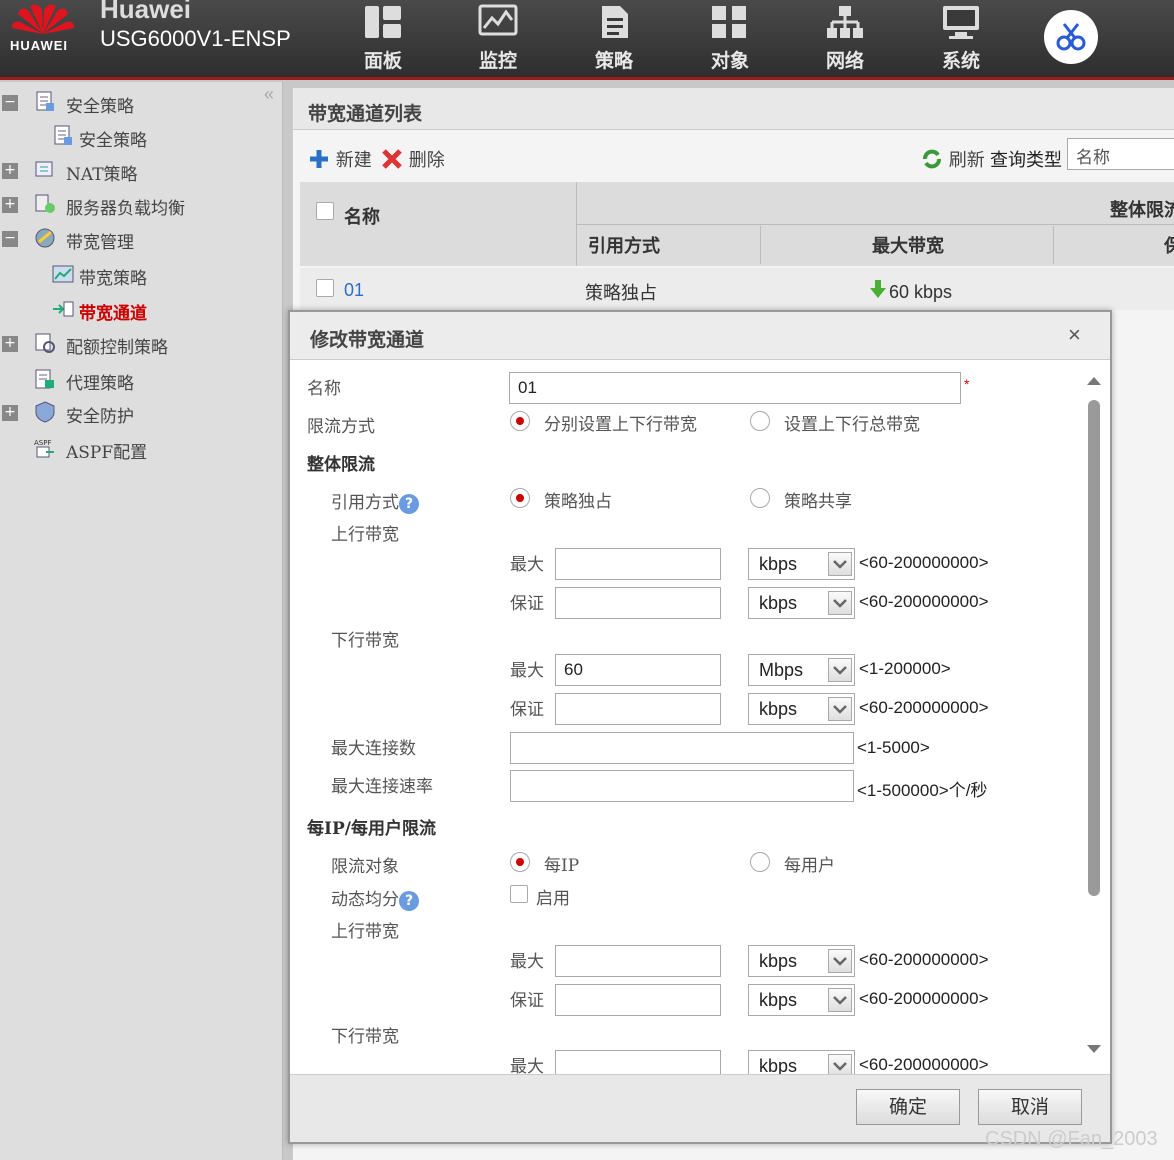 This screenshot has height=1160, width=1174. What do you see at coordinates (365, 867) in the screenshot?
I see `limit-target-label: 限流对象` at bounding box center [365, 867].